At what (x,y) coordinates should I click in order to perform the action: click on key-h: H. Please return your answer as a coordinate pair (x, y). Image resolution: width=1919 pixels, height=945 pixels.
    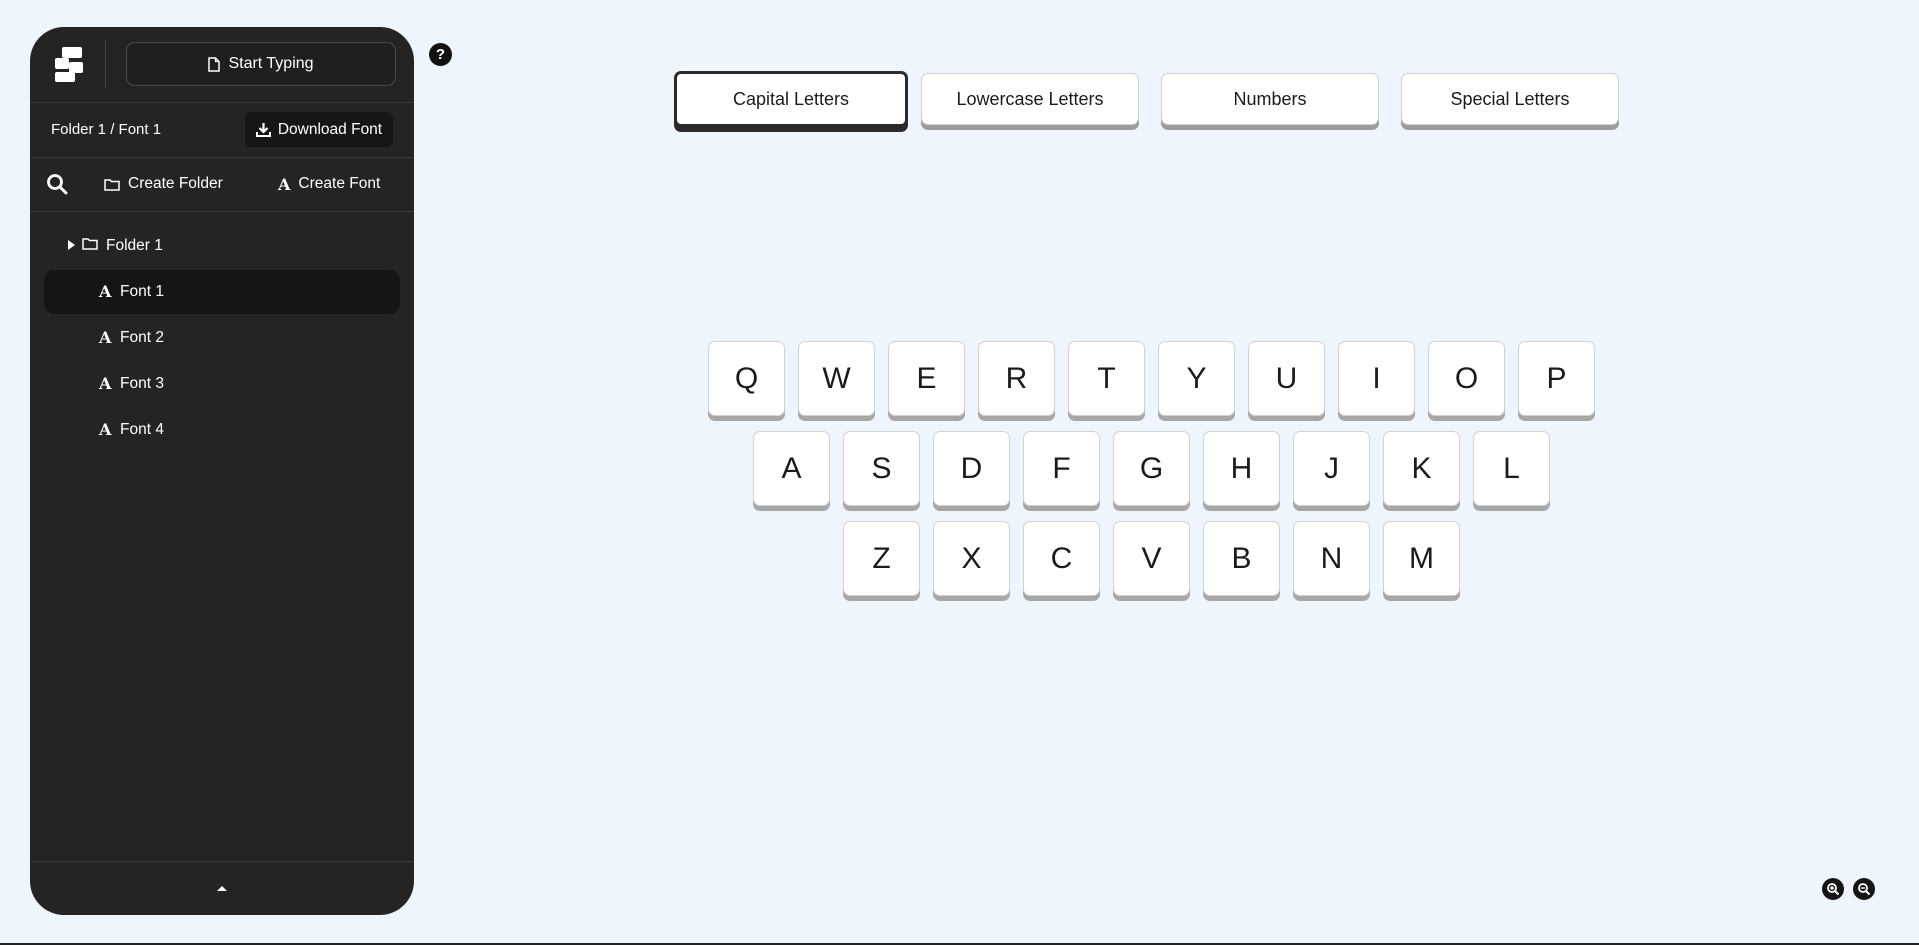
    Looking at the image, I should click on (1241, 468).